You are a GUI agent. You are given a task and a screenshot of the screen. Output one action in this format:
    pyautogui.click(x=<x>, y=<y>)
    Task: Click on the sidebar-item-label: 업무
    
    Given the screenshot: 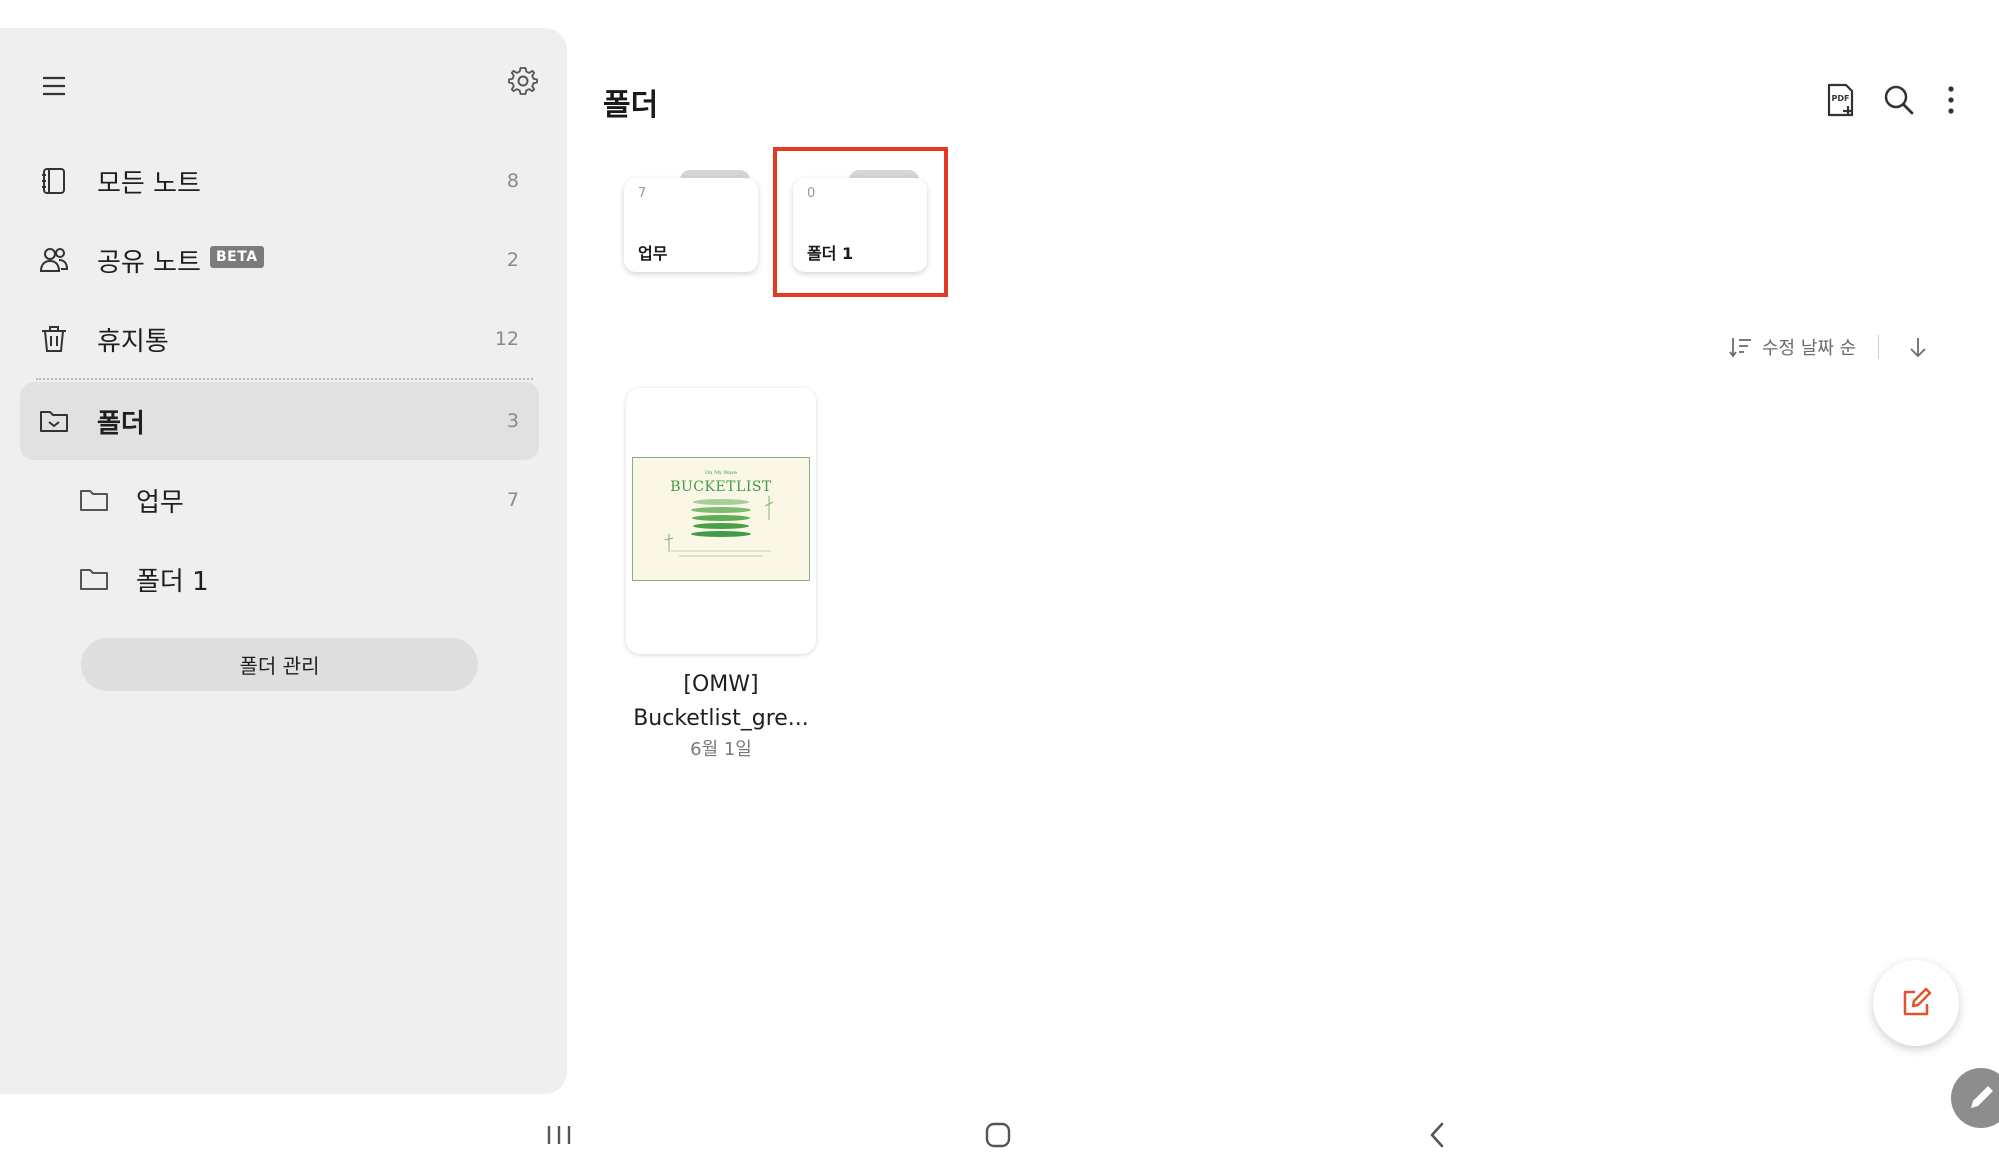 What is the action you would take?
    pyautogui.click(x=160, y=502)
    